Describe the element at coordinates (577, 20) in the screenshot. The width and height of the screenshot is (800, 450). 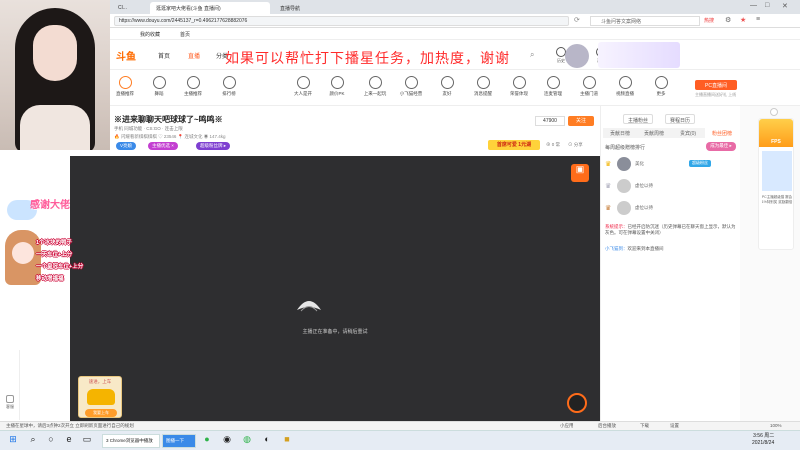
I see `reload-icon: ⟳` at that location.